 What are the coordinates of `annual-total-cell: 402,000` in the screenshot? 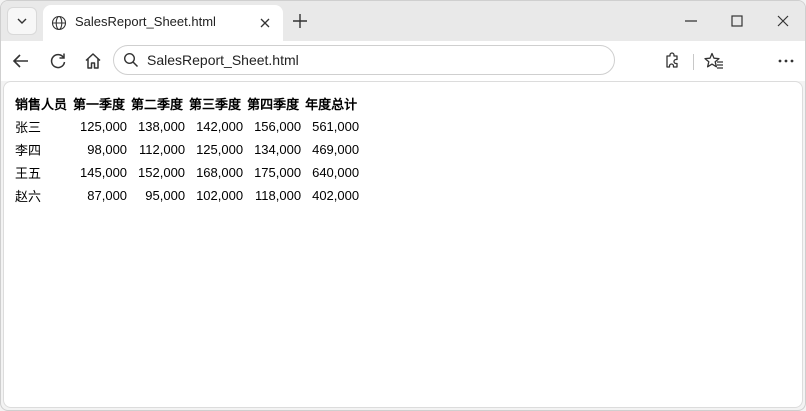 It's located at (336, 195).